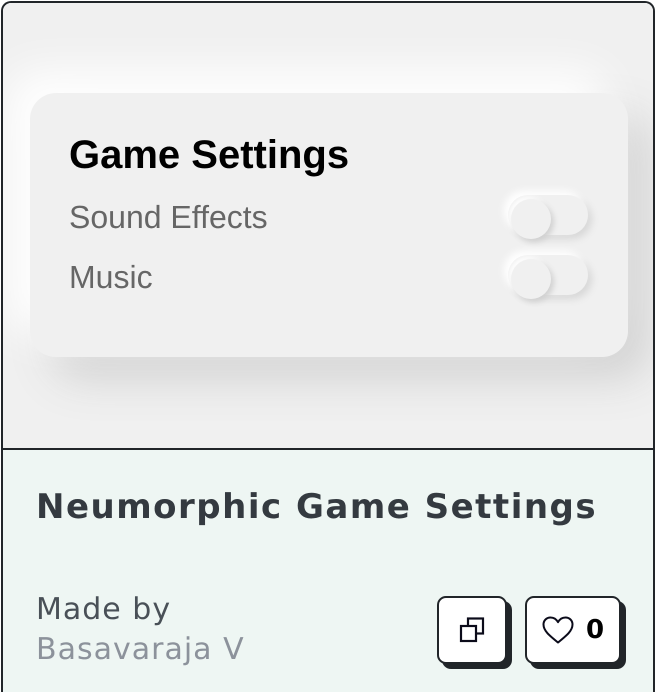  Describe the element at coordinates (104, 610) in the screenshot. I see `made-by-label: Made by` at that location.